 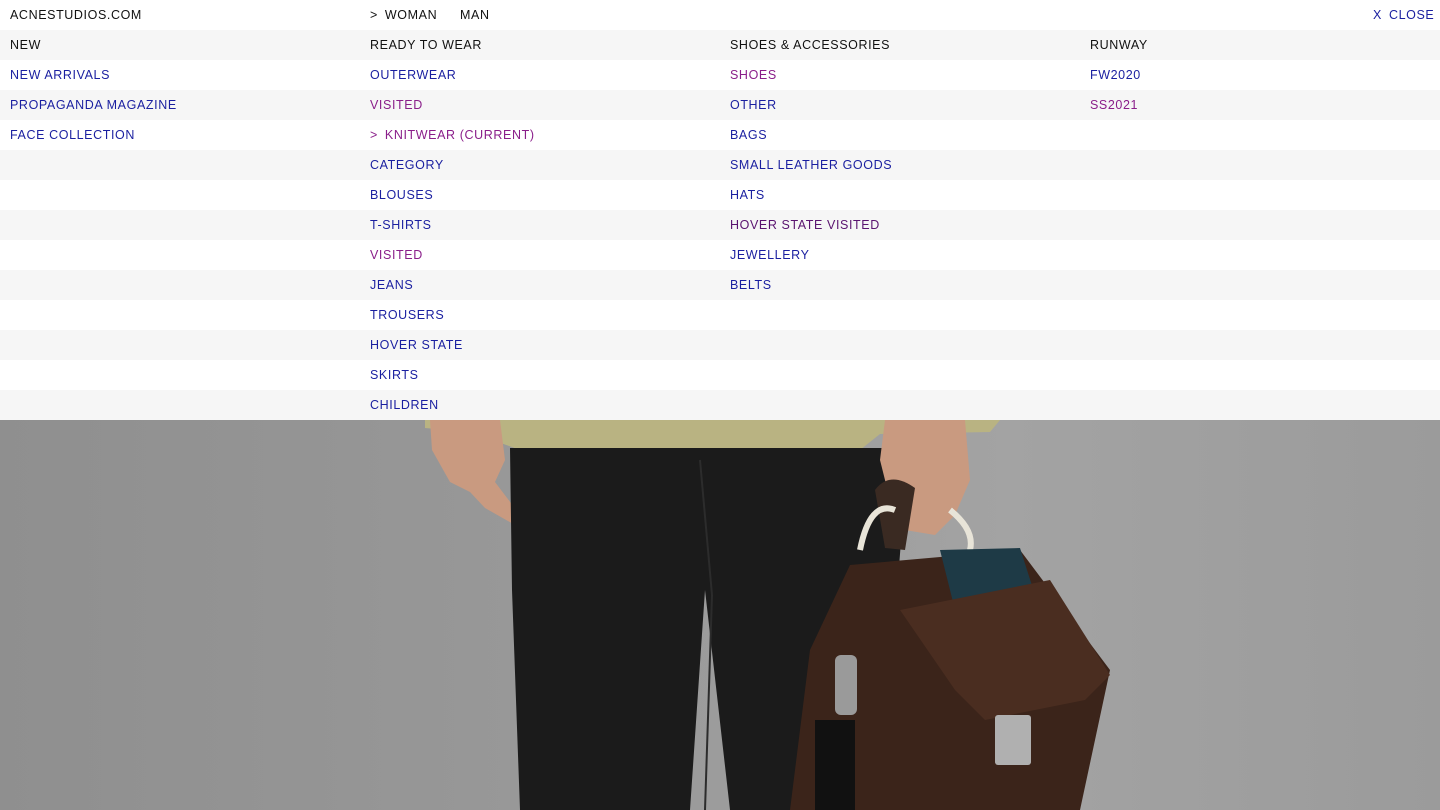 What do you see at coordinates (1377, 15) in the screenshot?
I see `close-icon: X` at bounding box center [1377, 15].